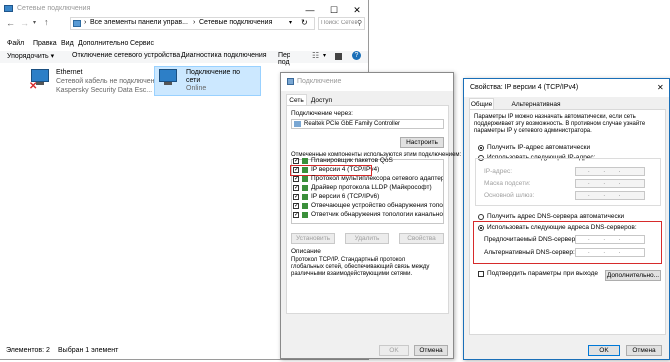 This screenshot has width=670, height=362. Describe the element at coordinates (24, 23) in the screenshot. I see `forward-arrow-icon: →` at that location.